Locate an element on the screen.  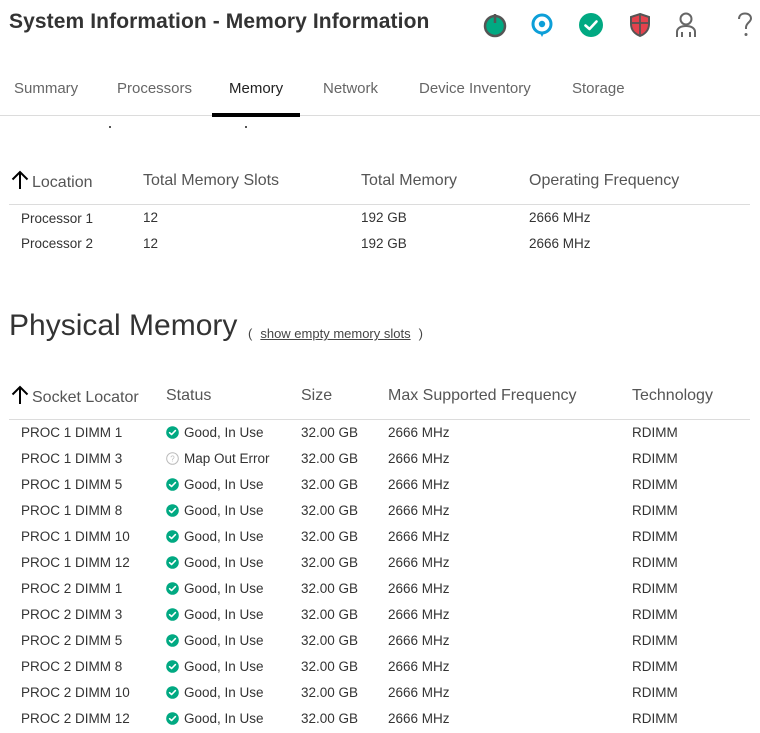
cell-socket-locator: PROC 2 DIMM 10 is located at coordinates (75, 692).